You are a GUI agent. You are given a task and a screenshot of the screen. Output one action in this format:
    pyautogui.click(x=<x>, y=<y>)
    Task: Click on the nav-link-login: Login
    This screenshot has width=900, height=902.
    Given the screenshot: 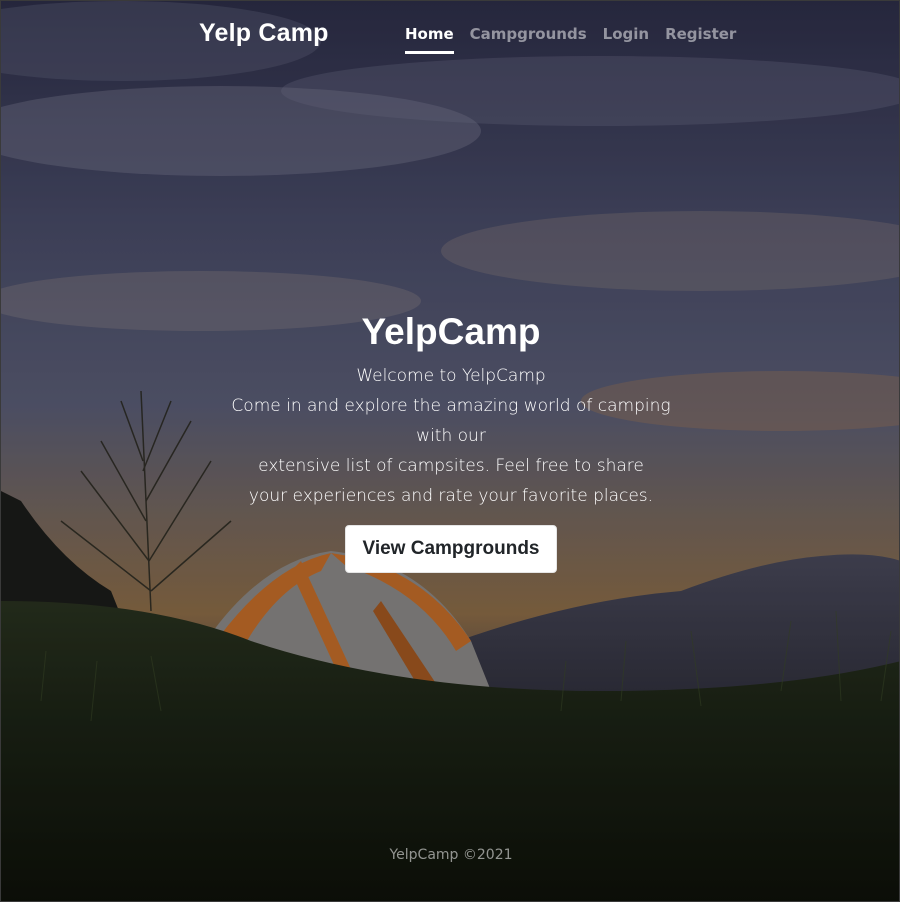 What is the action you would take?
    pyautogui.click(x=626, y=39)
    